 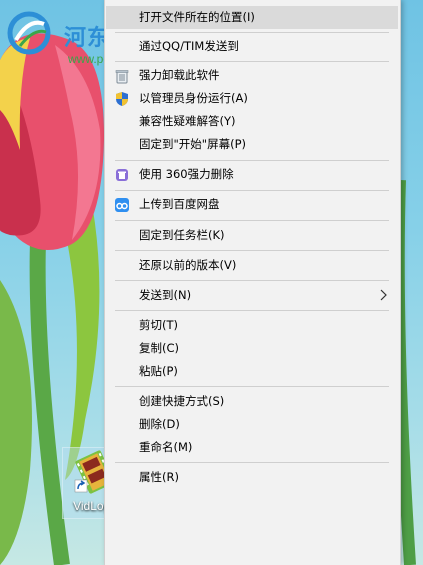 I want to click on menu-item-label: 兼容性疑难解答(Y), so click(x=187, y=121).